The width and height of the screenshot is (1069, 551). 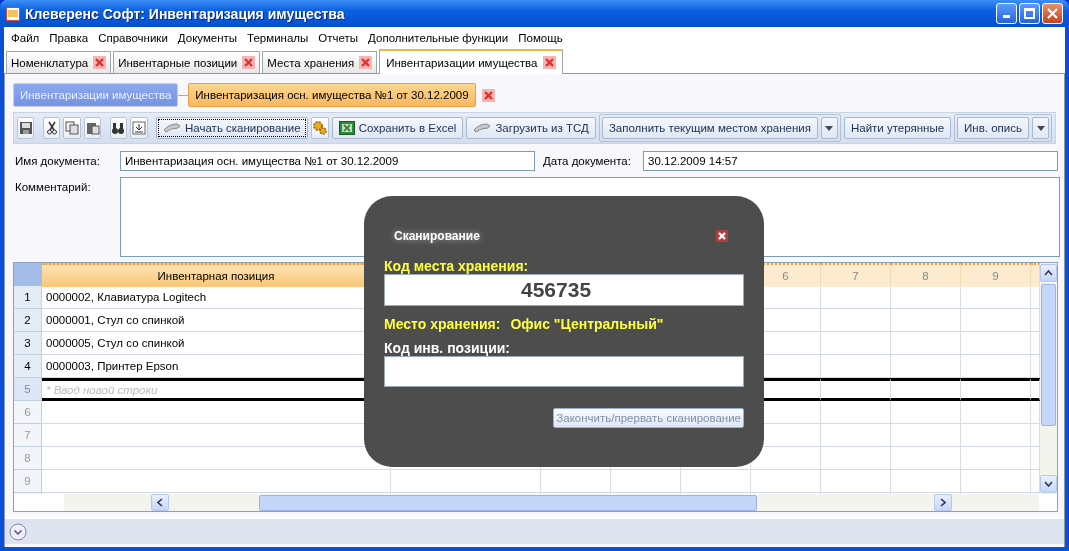 I want to click on location-label: Место хранения:, so click(x=442, y=324).